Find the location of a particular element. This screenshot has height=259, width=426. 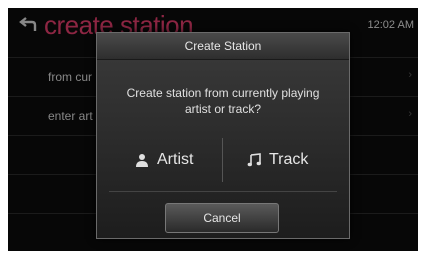

cancel-button: Cancel is located at coordinates (222, 218).